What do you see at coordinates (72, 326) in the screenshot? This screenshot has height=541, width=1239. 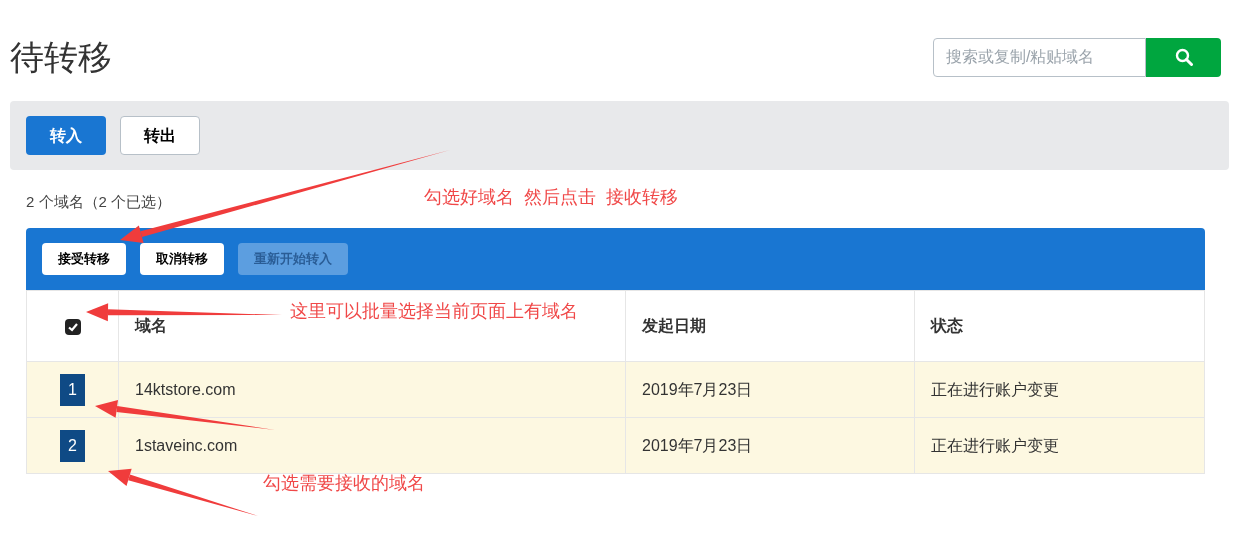 I see `select-all-checkbox` at bounding box center [72, 326].